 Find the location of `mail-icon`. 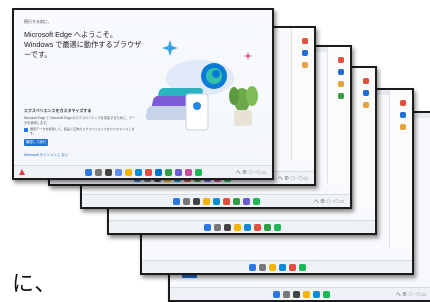

mail-icon is located at coordinates (158, 172).